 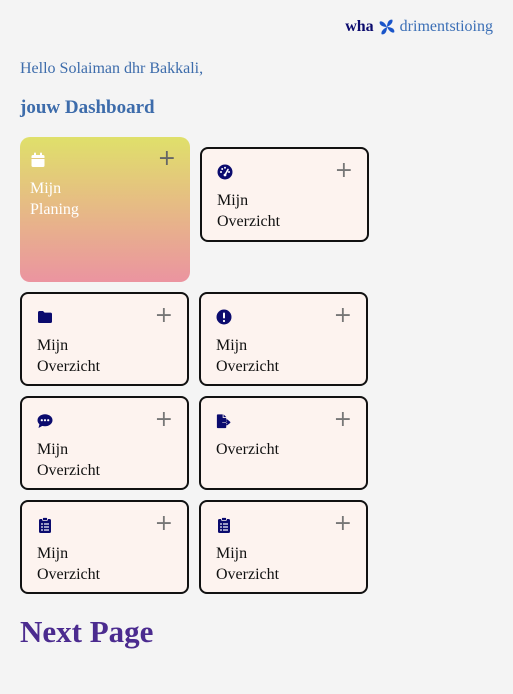 What do you see at coordinates (45, 317) in the screenshot?
I see `folder-icon` at bounding box center [45, 317].